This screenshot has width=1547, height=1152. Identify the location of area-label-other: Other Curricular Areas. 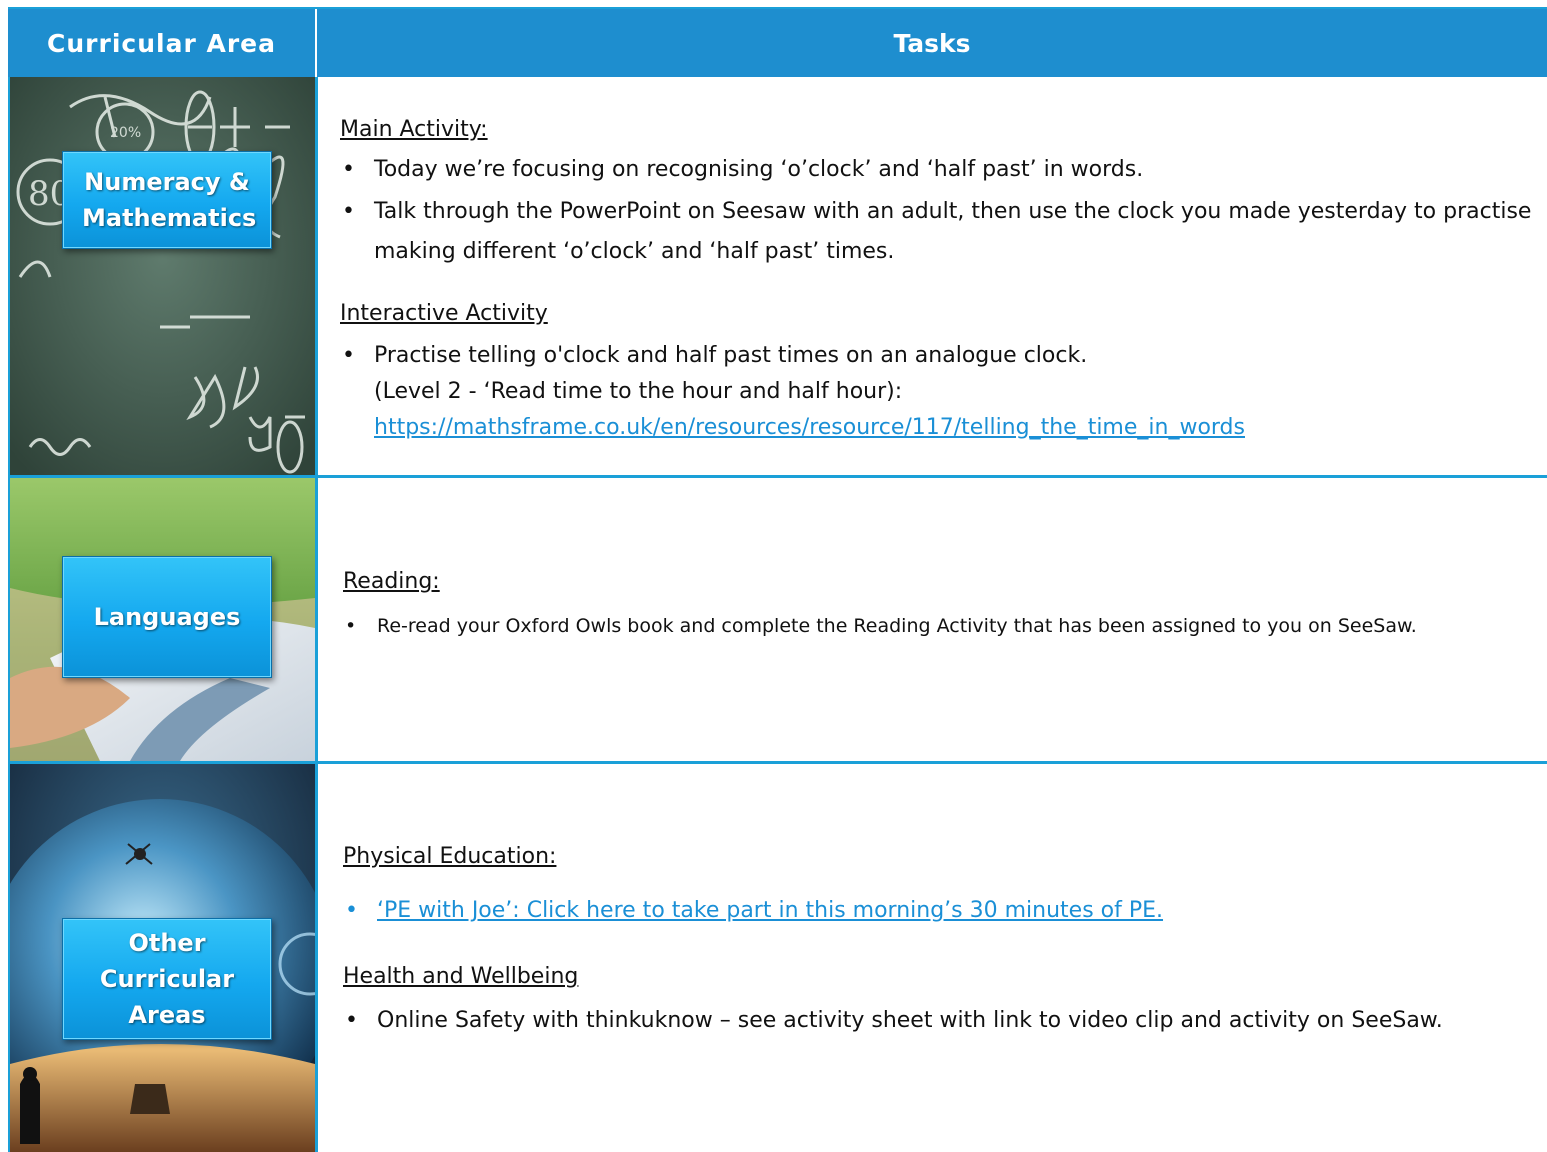
(167, 979).